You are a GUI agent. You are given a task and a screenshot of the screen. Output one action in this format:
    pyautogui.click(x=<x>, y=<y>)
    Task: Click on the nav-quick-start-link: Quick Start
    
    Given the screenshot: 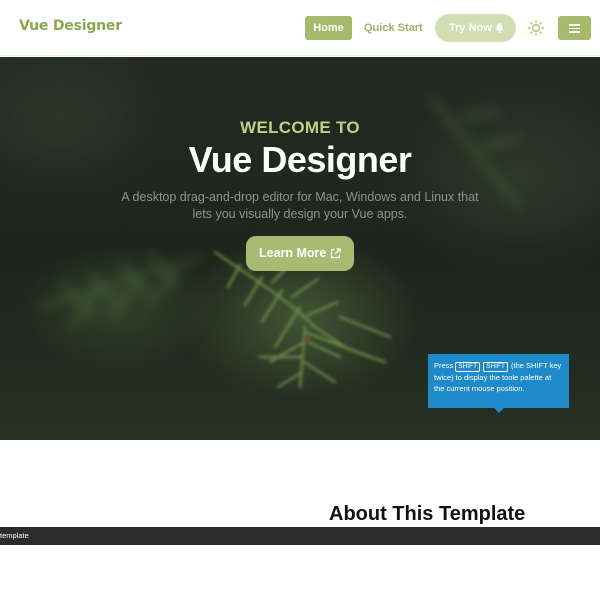 What is the action you would take?
    pyautogui.click(x=393, y=28)
    